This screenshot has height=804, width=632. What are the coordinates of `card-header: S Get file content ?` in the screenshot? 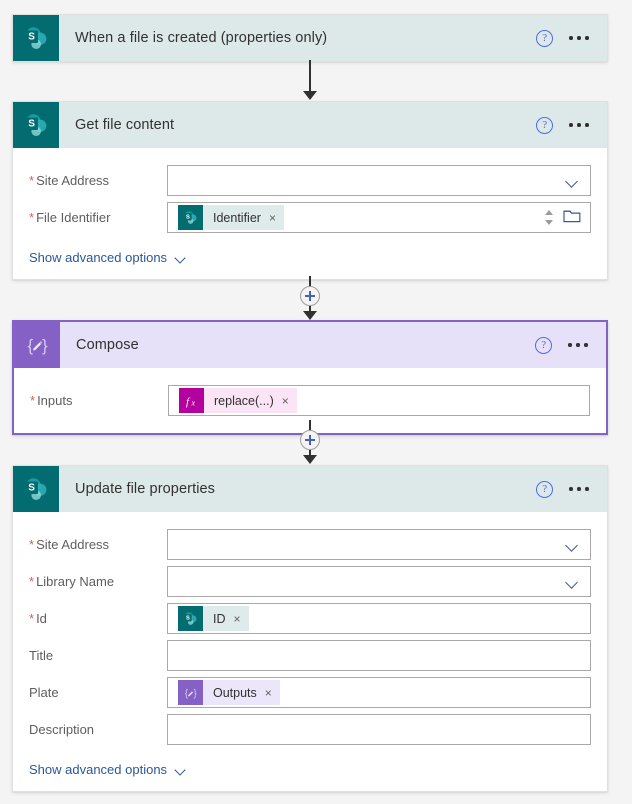 It's located at (310, 125).